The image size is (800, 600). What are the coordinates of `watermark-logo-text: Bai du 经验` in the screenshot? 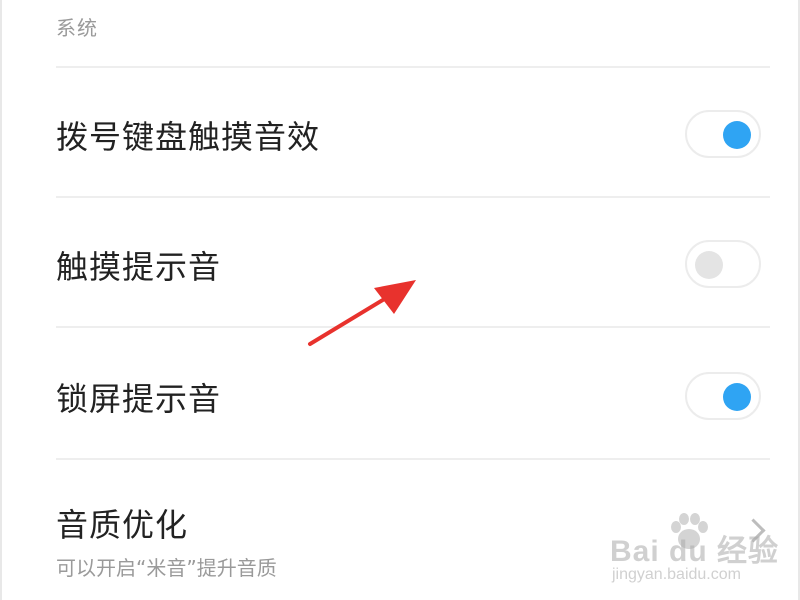 It's located at (695, 551).